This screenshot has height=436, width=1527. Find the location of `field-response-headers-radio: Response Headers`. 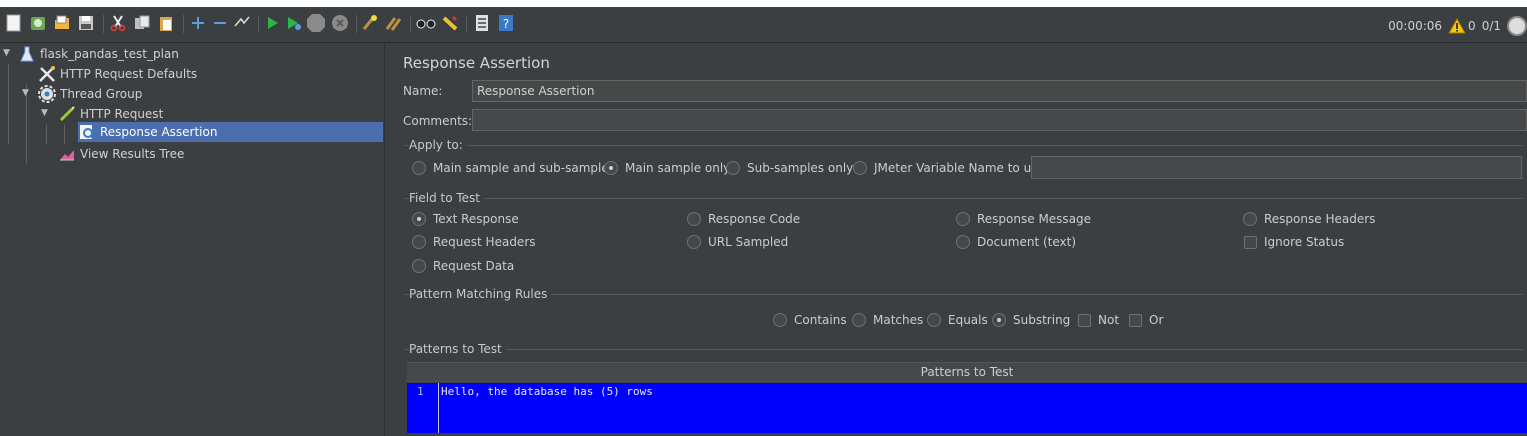

field-response-headers-radio: Response Headers is located at coordinates (1309, 219).